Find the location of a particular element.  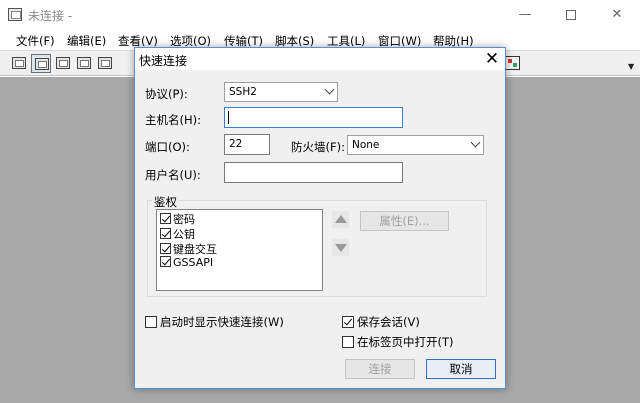

app-icon is located at coordinates (15, 14).